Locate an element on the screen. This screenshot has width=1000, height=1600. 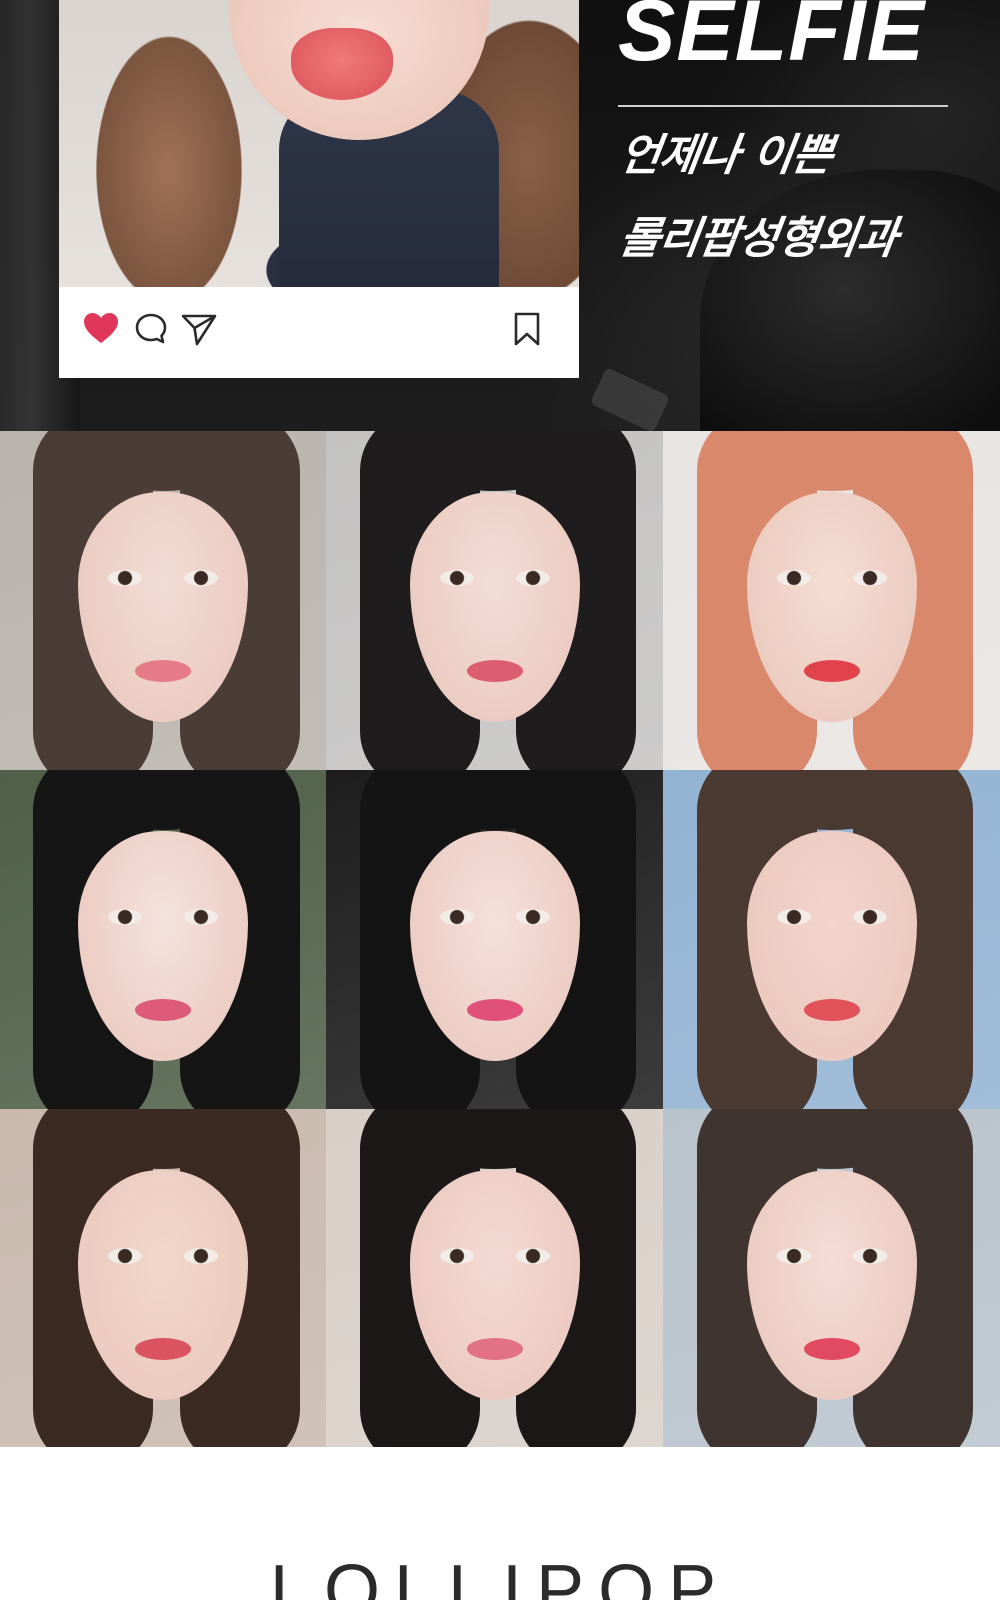
hero-title: SELFIE is located at coordinates (772, 39).